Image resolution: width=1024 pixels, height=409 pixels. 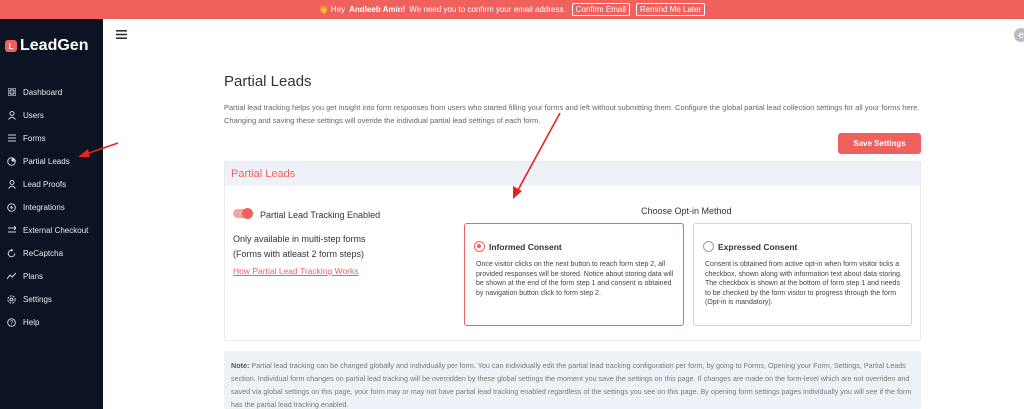 What do you see at coordinates (45, 184) in the screenshot?
I see `sidebar-item-label: Lead Proofs` at bounding box center [45, 184].